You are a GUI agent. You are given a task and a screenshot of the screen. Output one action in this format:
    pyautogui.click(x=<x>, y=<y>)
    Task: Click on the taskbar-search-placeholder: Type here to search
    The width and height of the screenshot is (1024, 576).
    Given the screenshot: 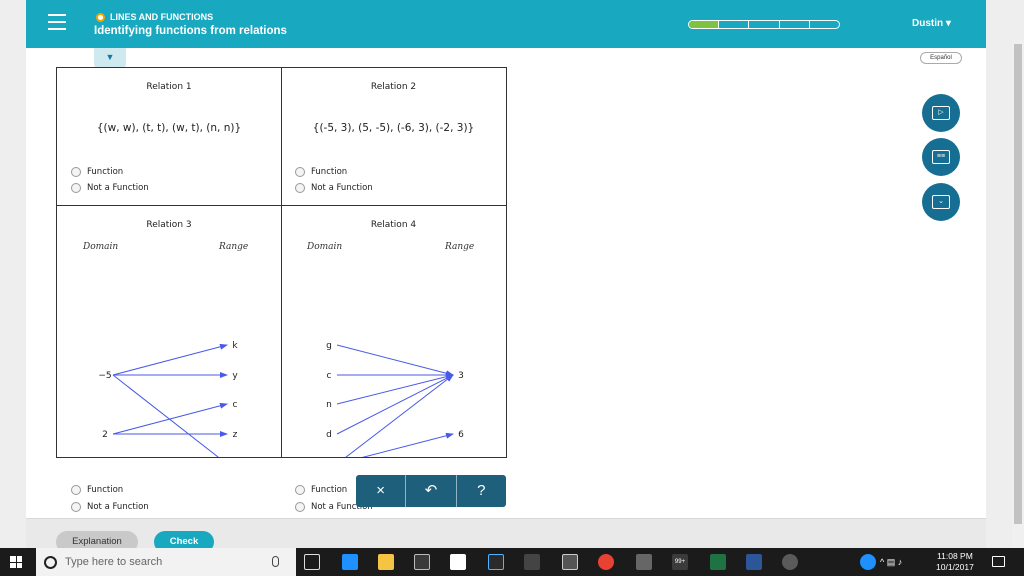 What is the action you would take?
    pyautogui.click(x=114, y=562)
    